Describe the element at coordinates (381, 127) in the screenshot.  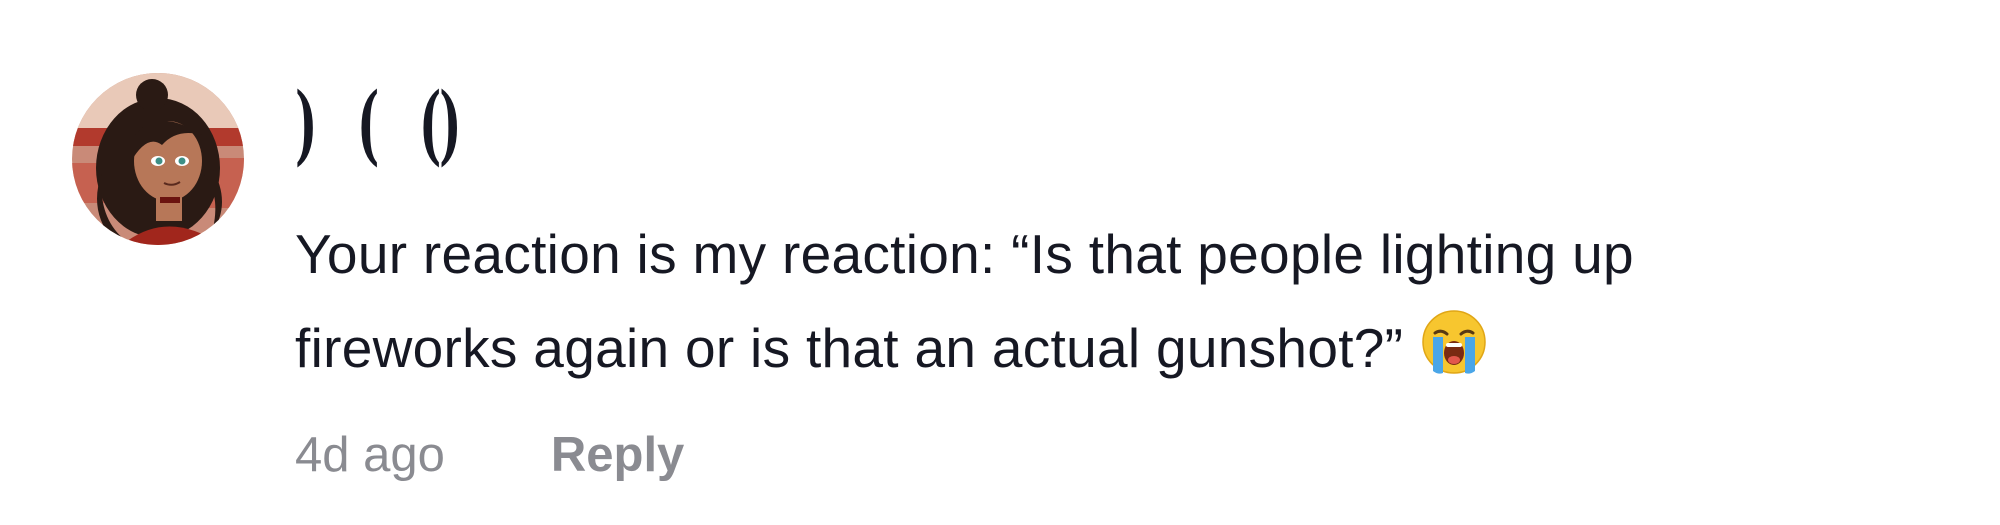
I see `comment-username: ) ( ()` at that location.